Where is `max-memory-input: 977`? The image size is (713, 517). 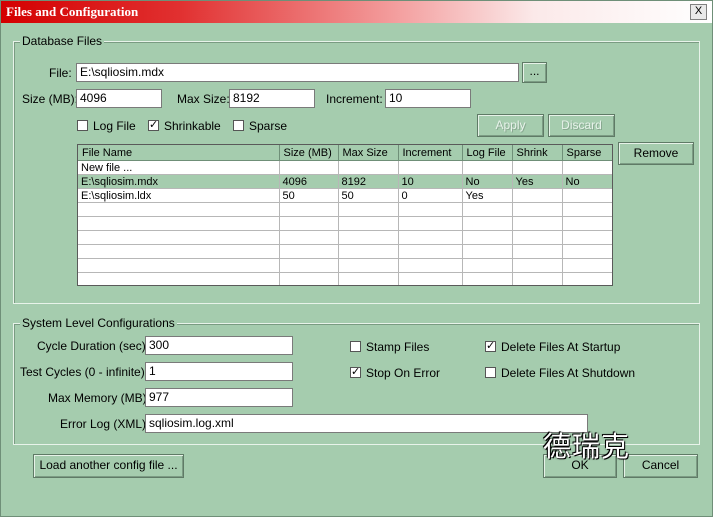
max-memory-input: 977 is located at coordinates (219, 397).